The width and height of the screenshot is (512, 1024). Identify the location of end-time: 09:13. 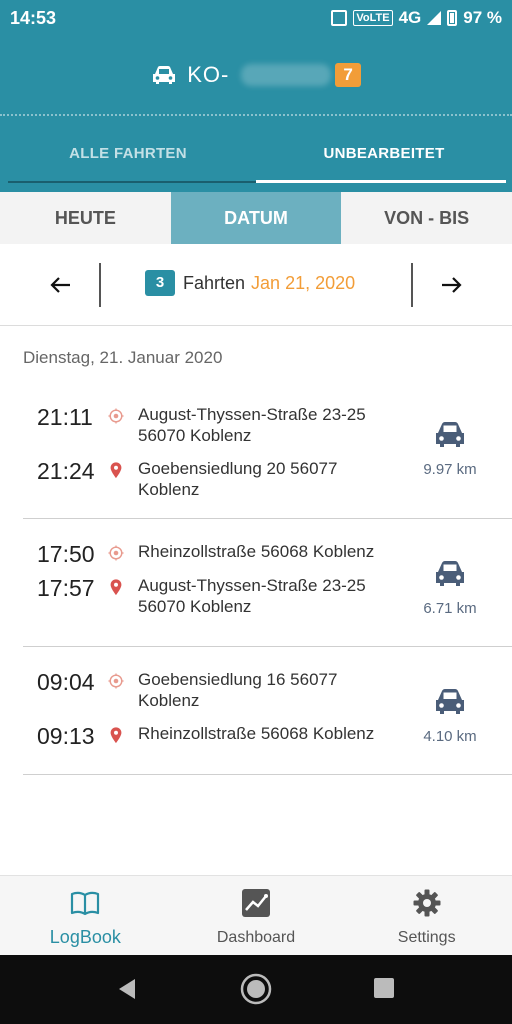
(66, 736).